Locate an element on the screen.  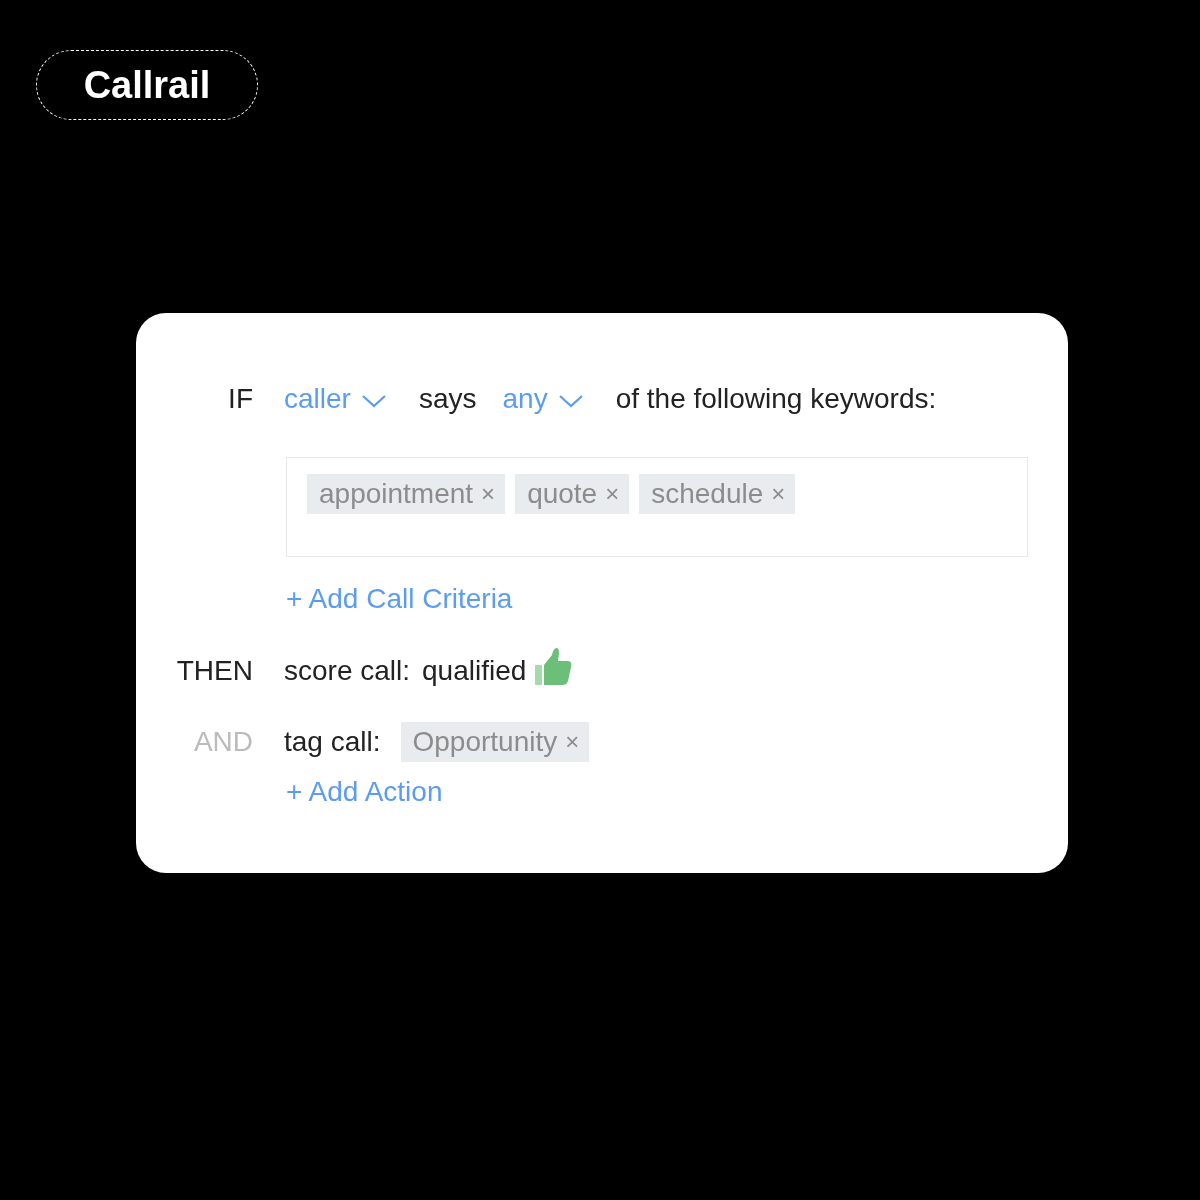
tag-label: appointment is located at coordinates (396, 494).